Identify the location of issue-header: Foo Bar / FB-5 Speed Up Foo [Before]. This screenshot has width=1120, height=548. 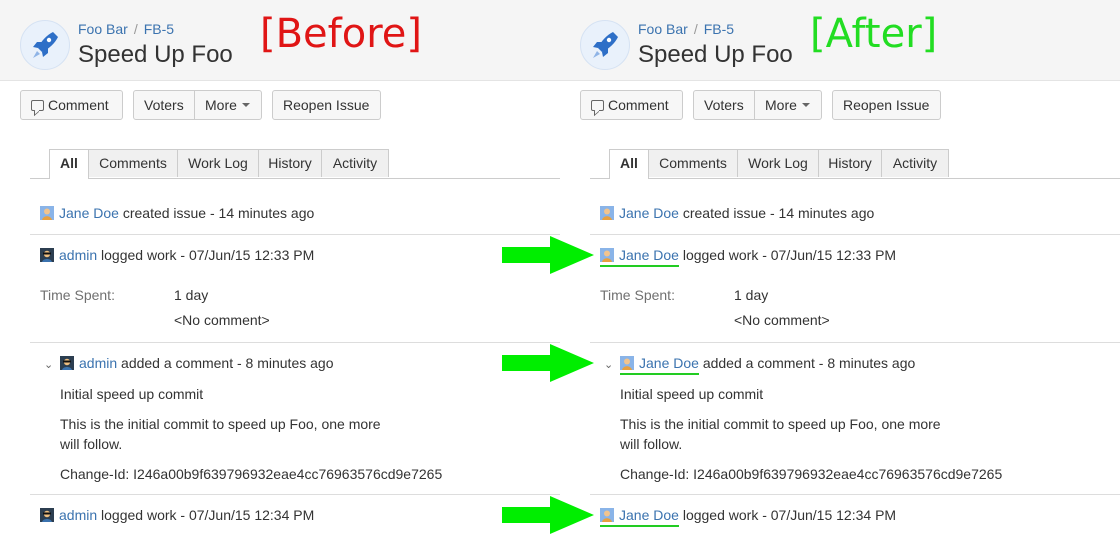
(280, 40).